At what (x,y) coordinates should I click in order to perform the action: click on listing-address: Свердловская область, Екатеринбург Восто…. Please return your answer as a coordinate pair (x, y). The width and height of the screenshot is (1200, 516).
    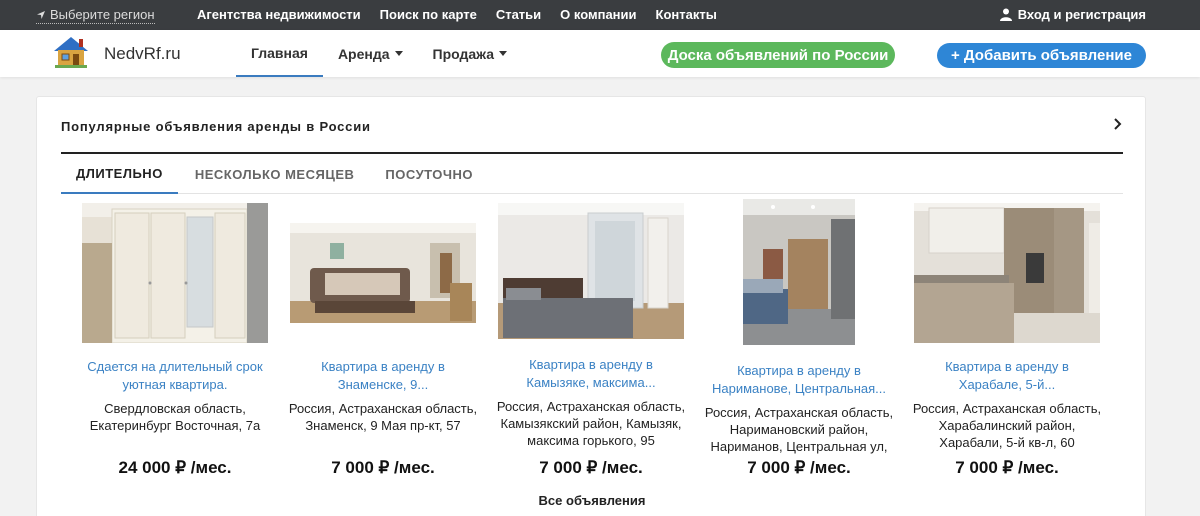
    Looking at the image, I should click on (175, 417).